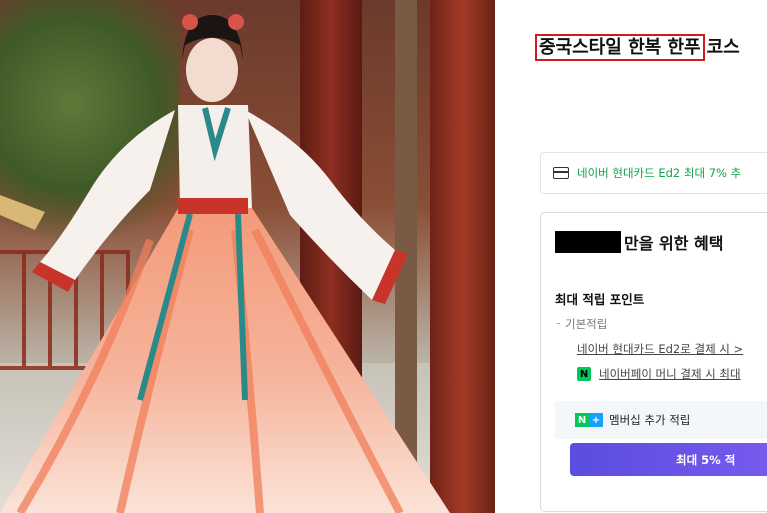  Describe the element at coordinates (670, 374) in the screenshot. I see `npay-money-link: 네이버페이 머니 결제 시 최대` at that location.